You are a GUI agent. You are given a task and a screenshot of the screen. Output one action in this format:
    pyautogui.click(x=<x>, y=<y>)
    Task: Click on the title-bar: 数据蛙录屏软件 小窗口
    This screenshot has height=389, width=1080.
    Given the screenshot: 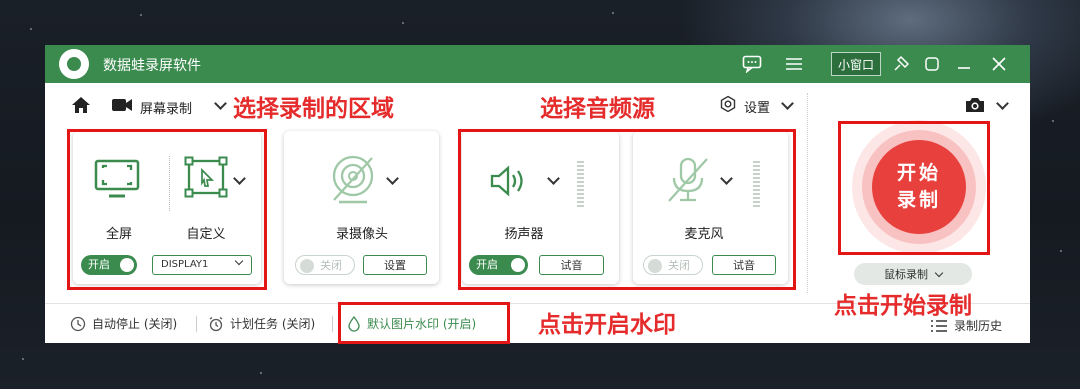 What is the action you would take?
    pyautogui.click(x=537, y=64)
    